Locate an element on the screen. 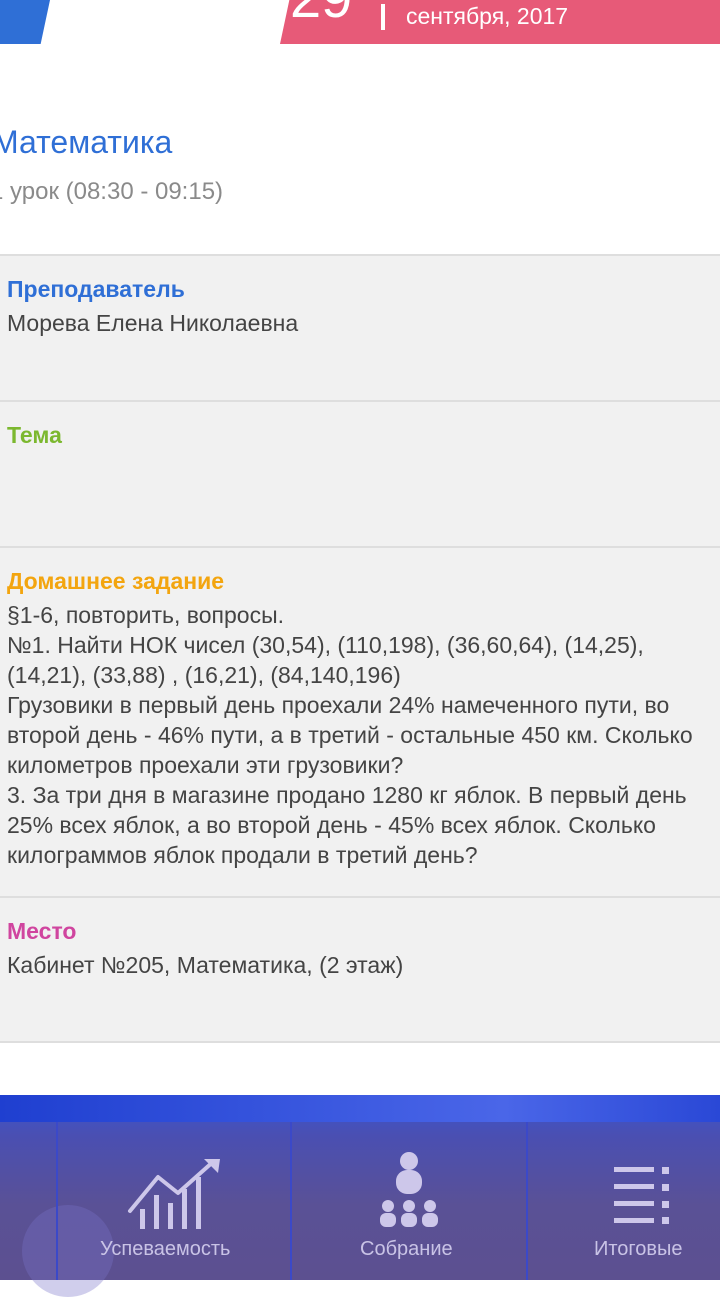  place-section: Место Кабинет №205, Математика, (2 этаж) is located at coordinates (360, 969).